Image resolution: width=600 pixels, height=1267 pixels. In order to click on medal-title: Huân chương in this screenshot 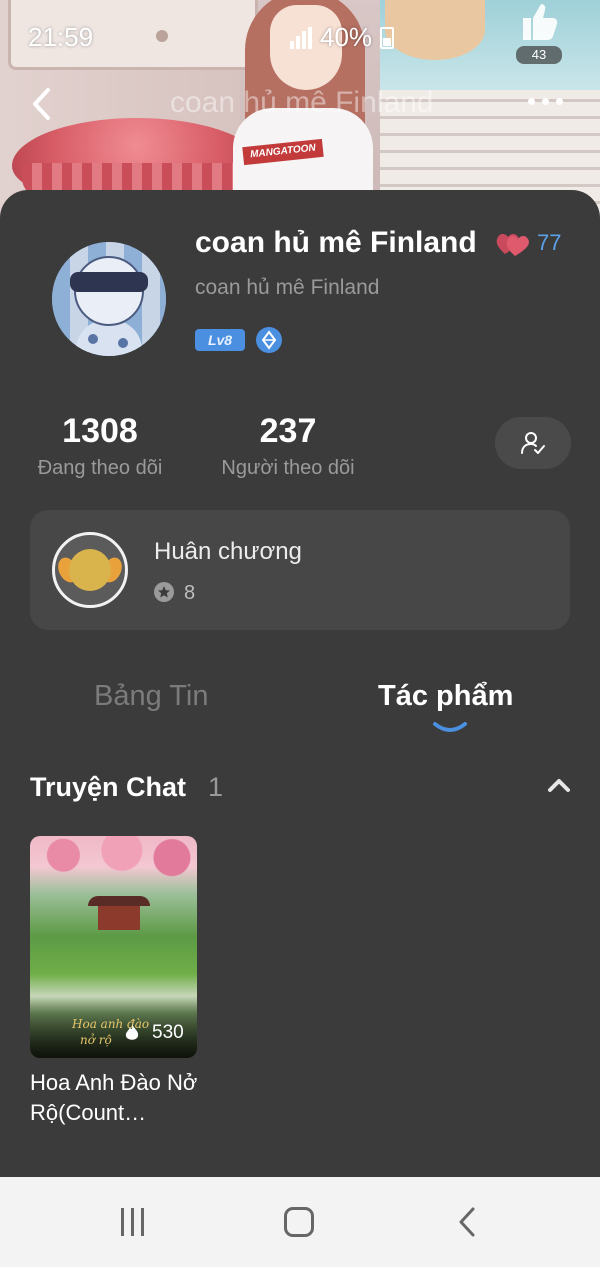, I will do `click(228, 551)`.